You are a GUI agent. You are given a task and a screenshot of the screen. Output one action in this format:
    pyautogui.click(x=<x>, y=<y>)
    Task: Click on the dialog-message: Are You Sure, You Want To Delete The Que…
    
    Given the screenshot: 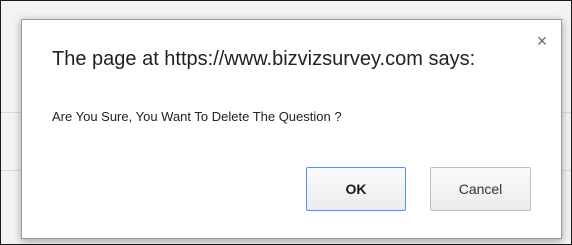 What is the action you would take?
    pyautogui.click(x=197, y=116)
    